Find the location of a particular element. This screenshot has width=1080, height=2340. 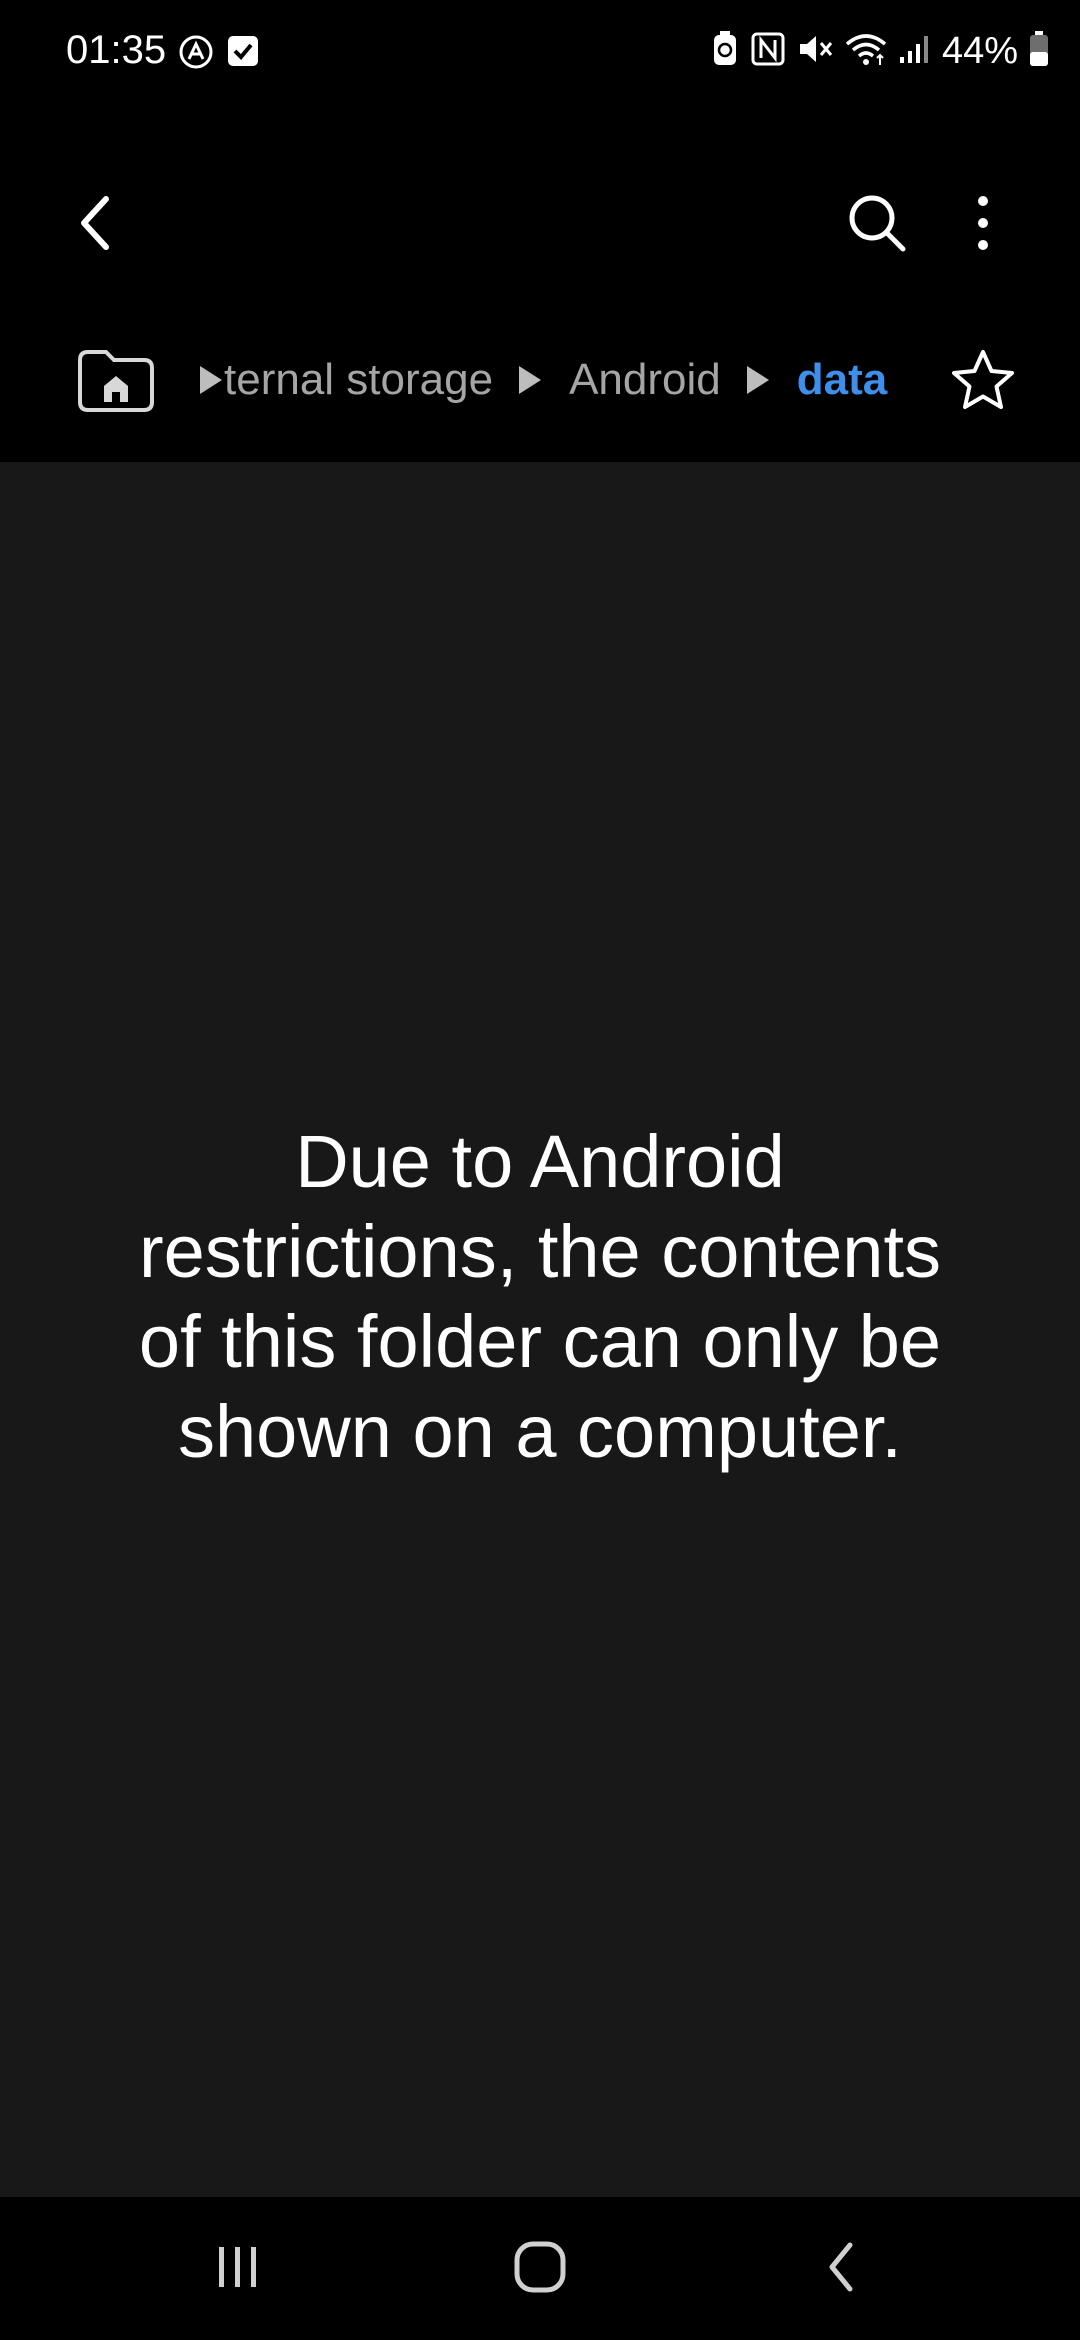

breadcrumb-item-internal-storage: ternal storage is located at coordinates (358, 380).